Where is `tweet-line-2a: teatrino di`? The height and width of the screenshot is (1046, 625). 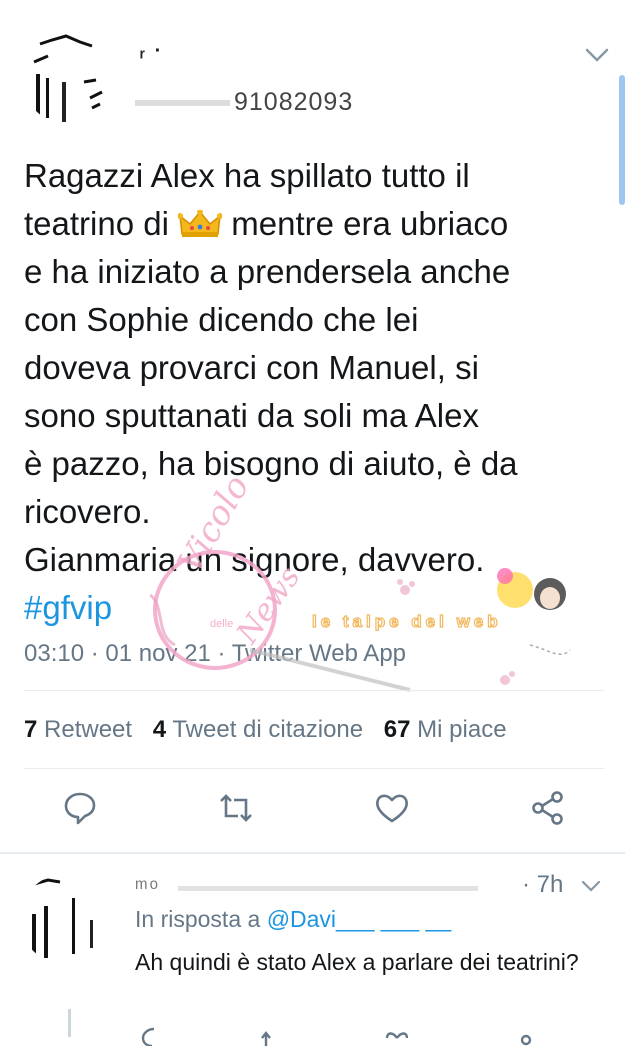 tweet-line-2a: teatrino di is located at coordinates (101, 223).